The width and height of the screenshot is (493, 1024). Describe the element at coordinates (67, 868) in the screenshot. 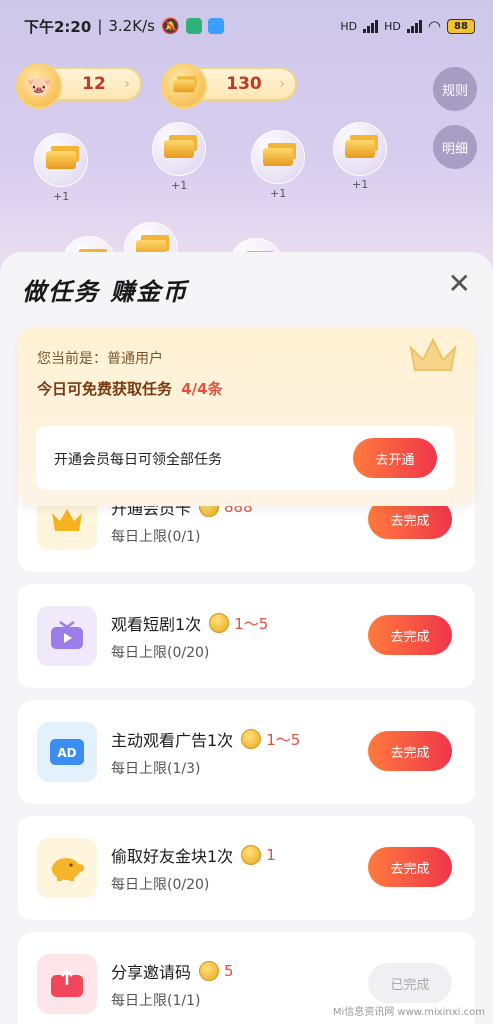

I see `piggy-bank-icon` at that location.